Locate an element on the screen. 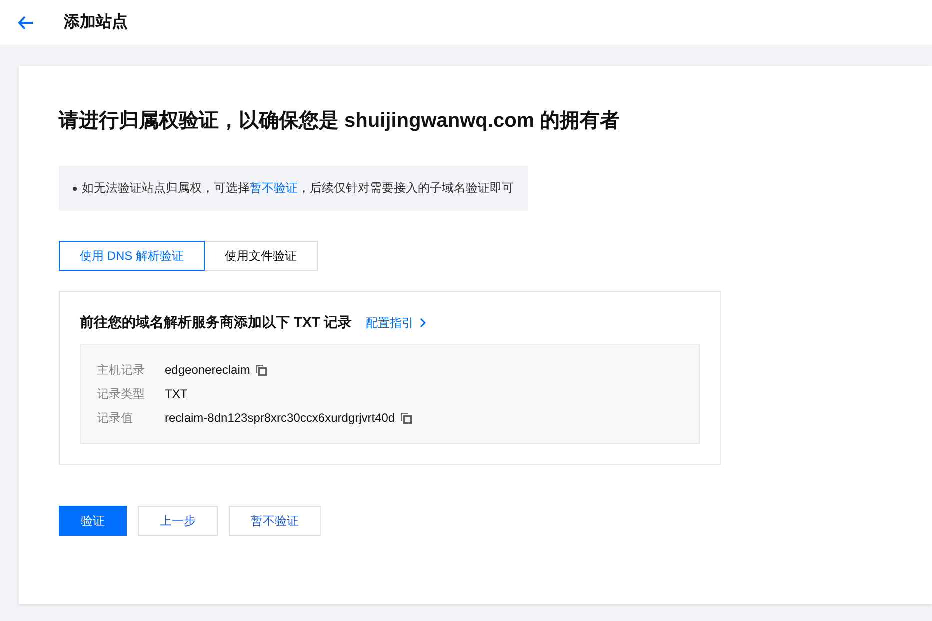  action-button: 暂不验证 is located at coordinates (275, 521).